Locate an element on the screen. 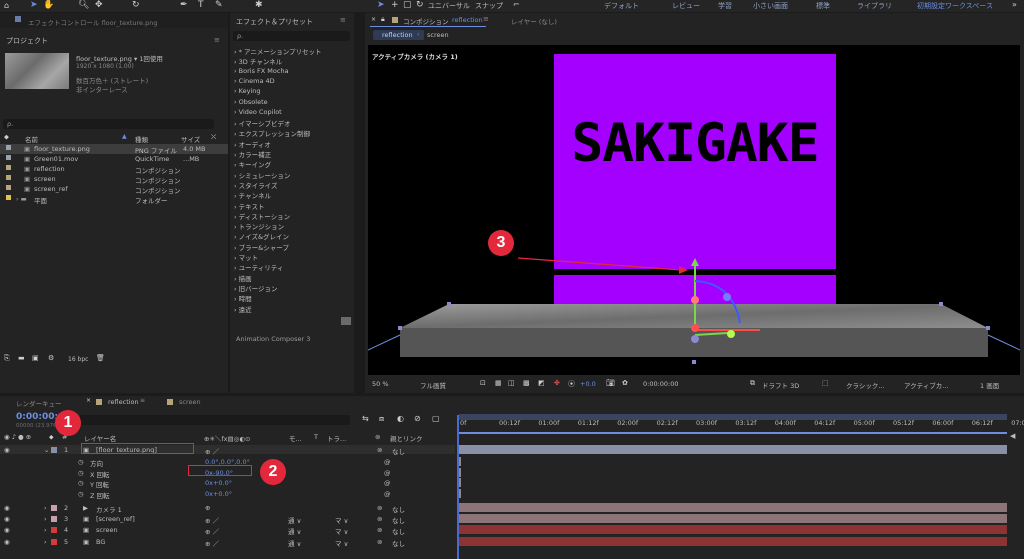 This screenshot has width=1024, height=559. property-row: ◷ Z 回転 0x+0.0° @ is located at coordinates (227, 494).